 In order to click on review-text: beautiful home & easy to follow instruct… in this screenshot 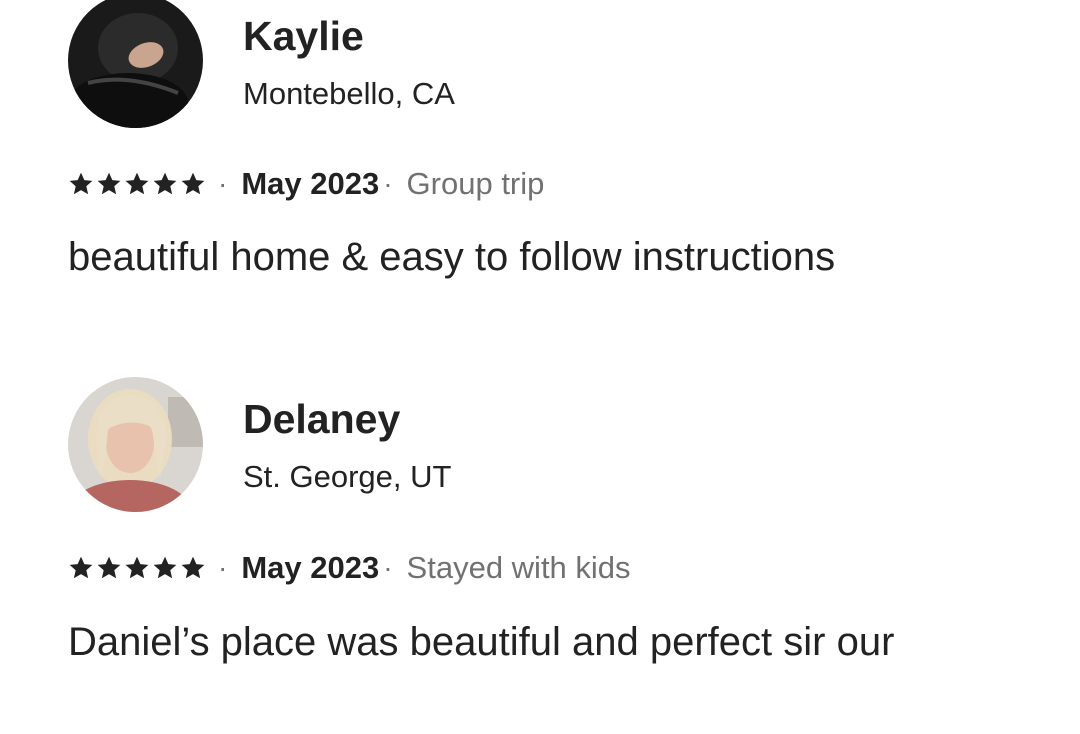, I will do `click(452, 257)`.